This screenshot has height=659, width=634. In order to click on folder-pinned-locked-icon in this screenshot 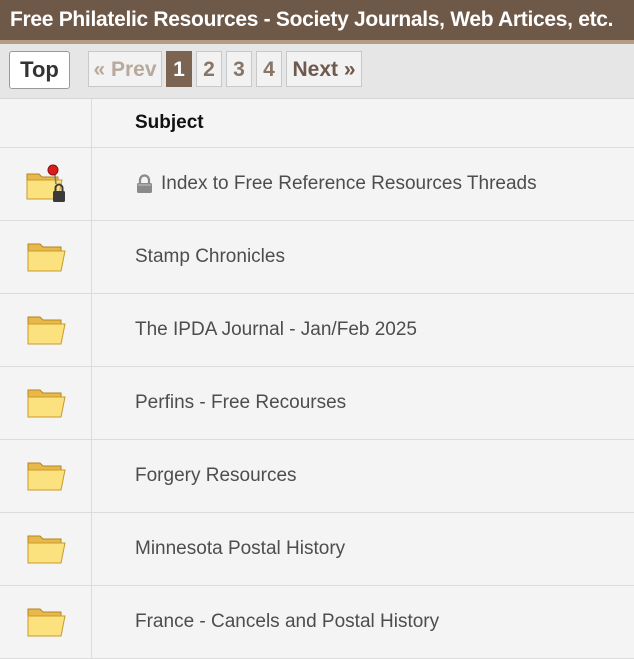, I will do `click(45, 183)`.